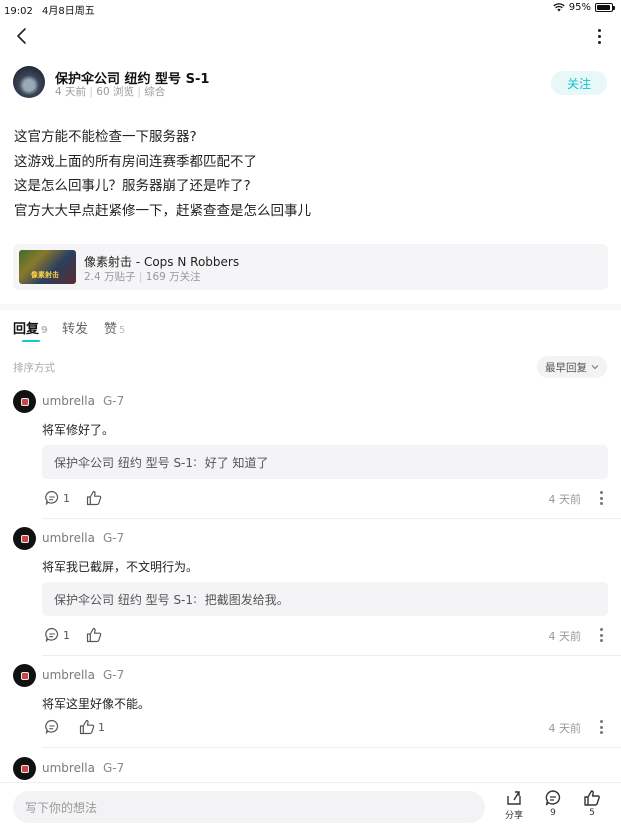 This screenshot has width=621, height=828. Describe the element at coordinates (18, 11) in the screenshot. I see `status-time: 19:02` at that location.